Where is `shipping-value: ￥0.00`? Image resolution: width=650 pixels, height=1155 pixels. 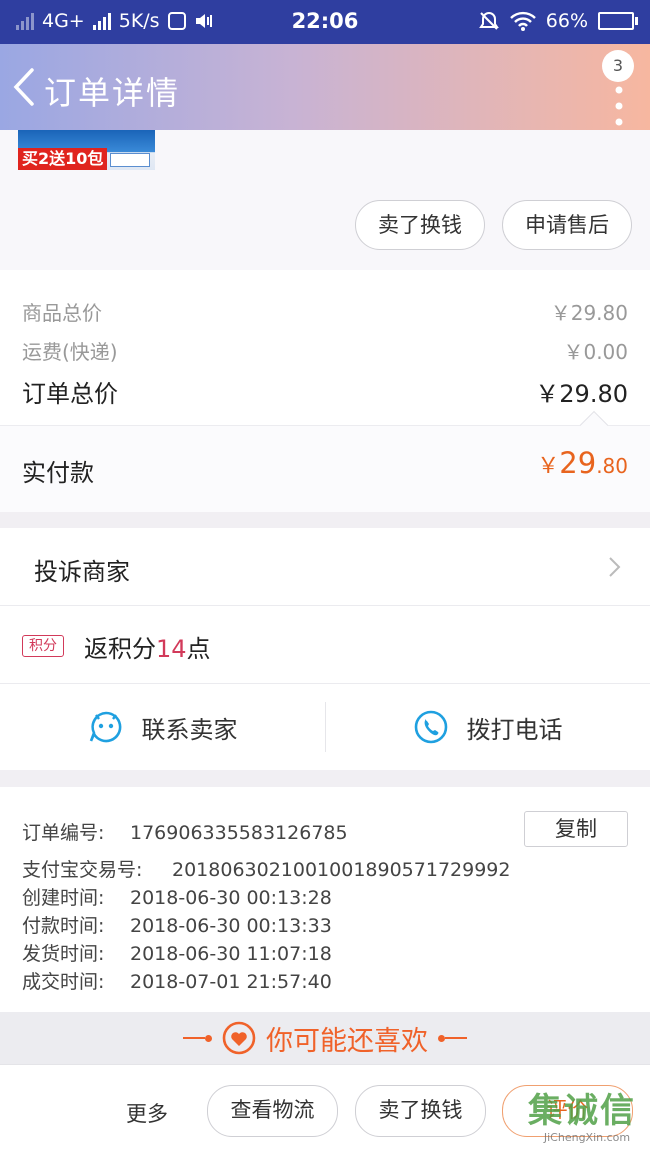
shipping-value: ￥0.00 is located at coordinates (595, 352).